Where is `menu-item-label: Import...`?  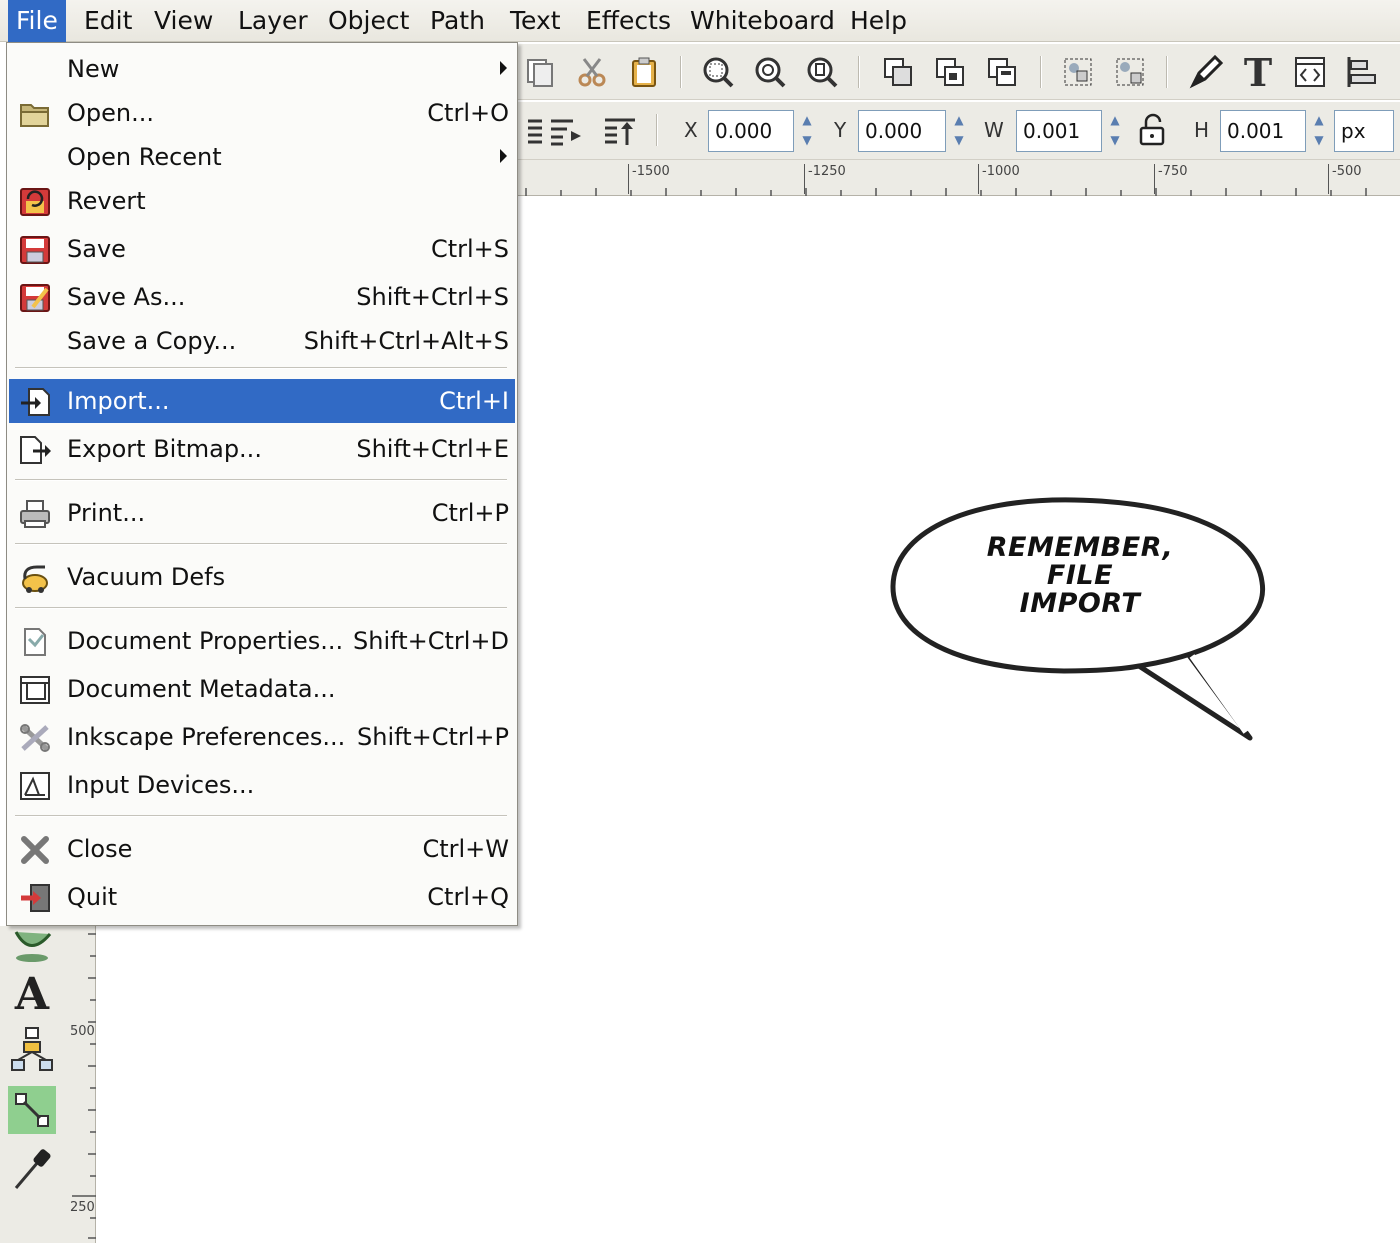
menu-item-label: Import... is located at coordinates (118, 401).